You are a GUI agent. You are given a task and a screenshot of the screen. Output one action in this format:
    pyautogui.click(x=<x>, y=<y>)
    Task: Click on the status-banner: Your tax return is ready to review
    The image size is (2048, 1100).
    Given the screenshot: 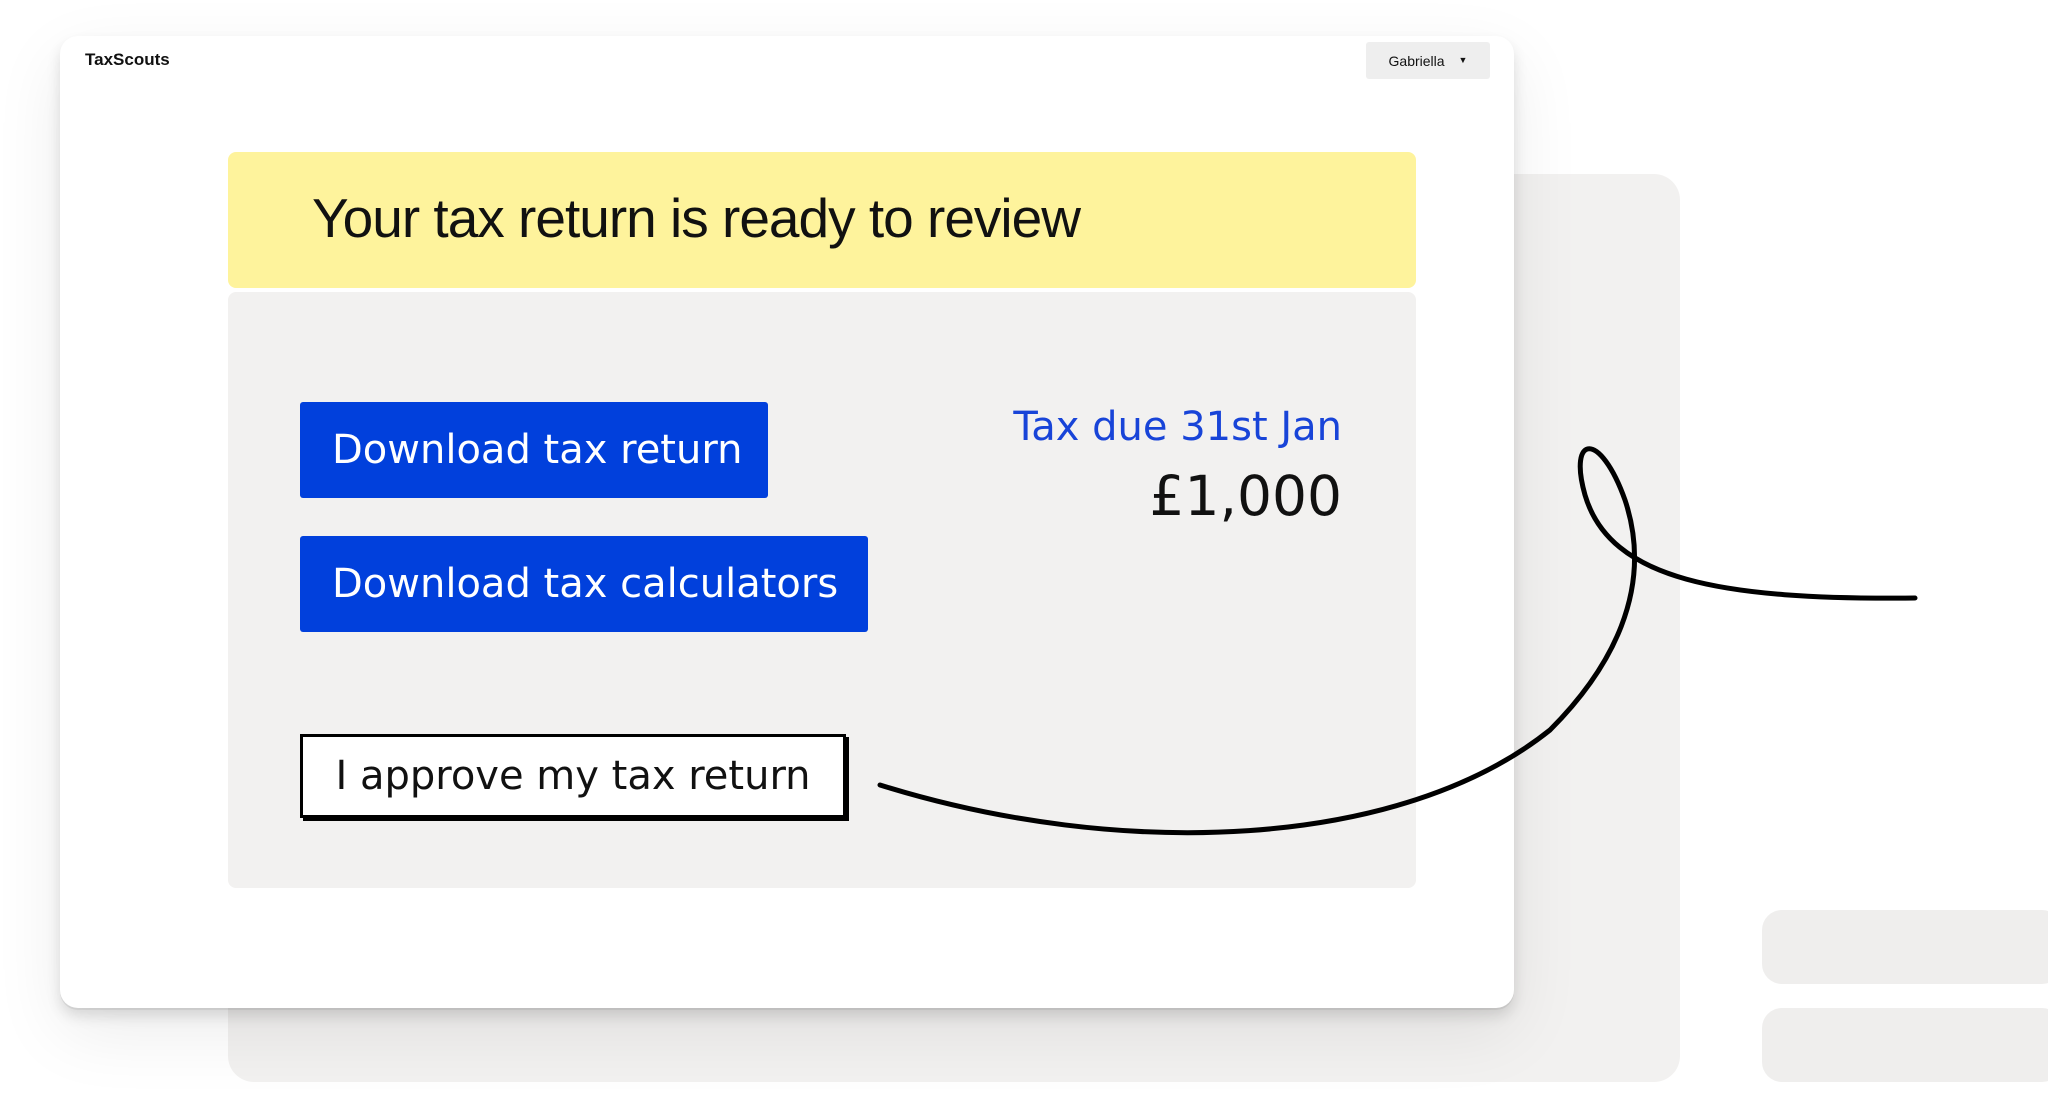 What is the action you would take?
    pyautogui.click(x=822, y=220)
    